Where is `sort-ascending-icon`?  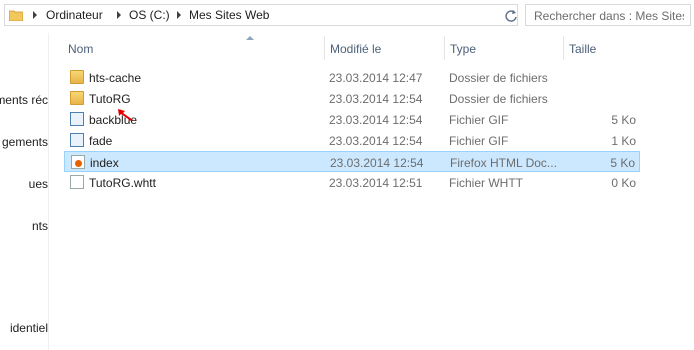
sort-ascending-icon is located at coordinates (250, 38).